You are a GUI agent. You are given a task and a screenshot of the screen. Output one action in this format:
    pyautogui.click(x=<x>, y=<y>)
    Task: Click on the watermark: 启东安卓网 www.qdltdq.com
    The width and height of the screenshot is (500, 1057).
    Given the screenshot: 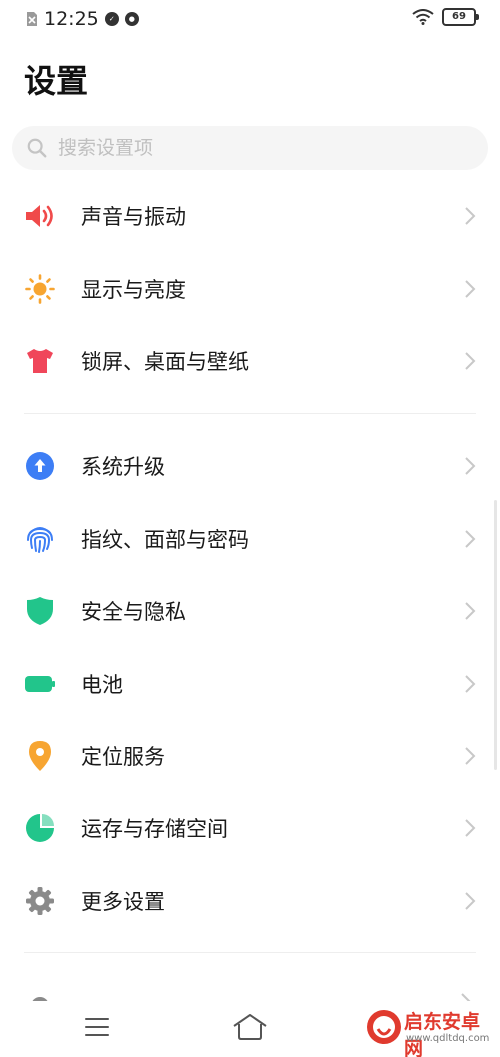 What is the action you would take?
    pyautogui.click(x=428, y=1030)
    